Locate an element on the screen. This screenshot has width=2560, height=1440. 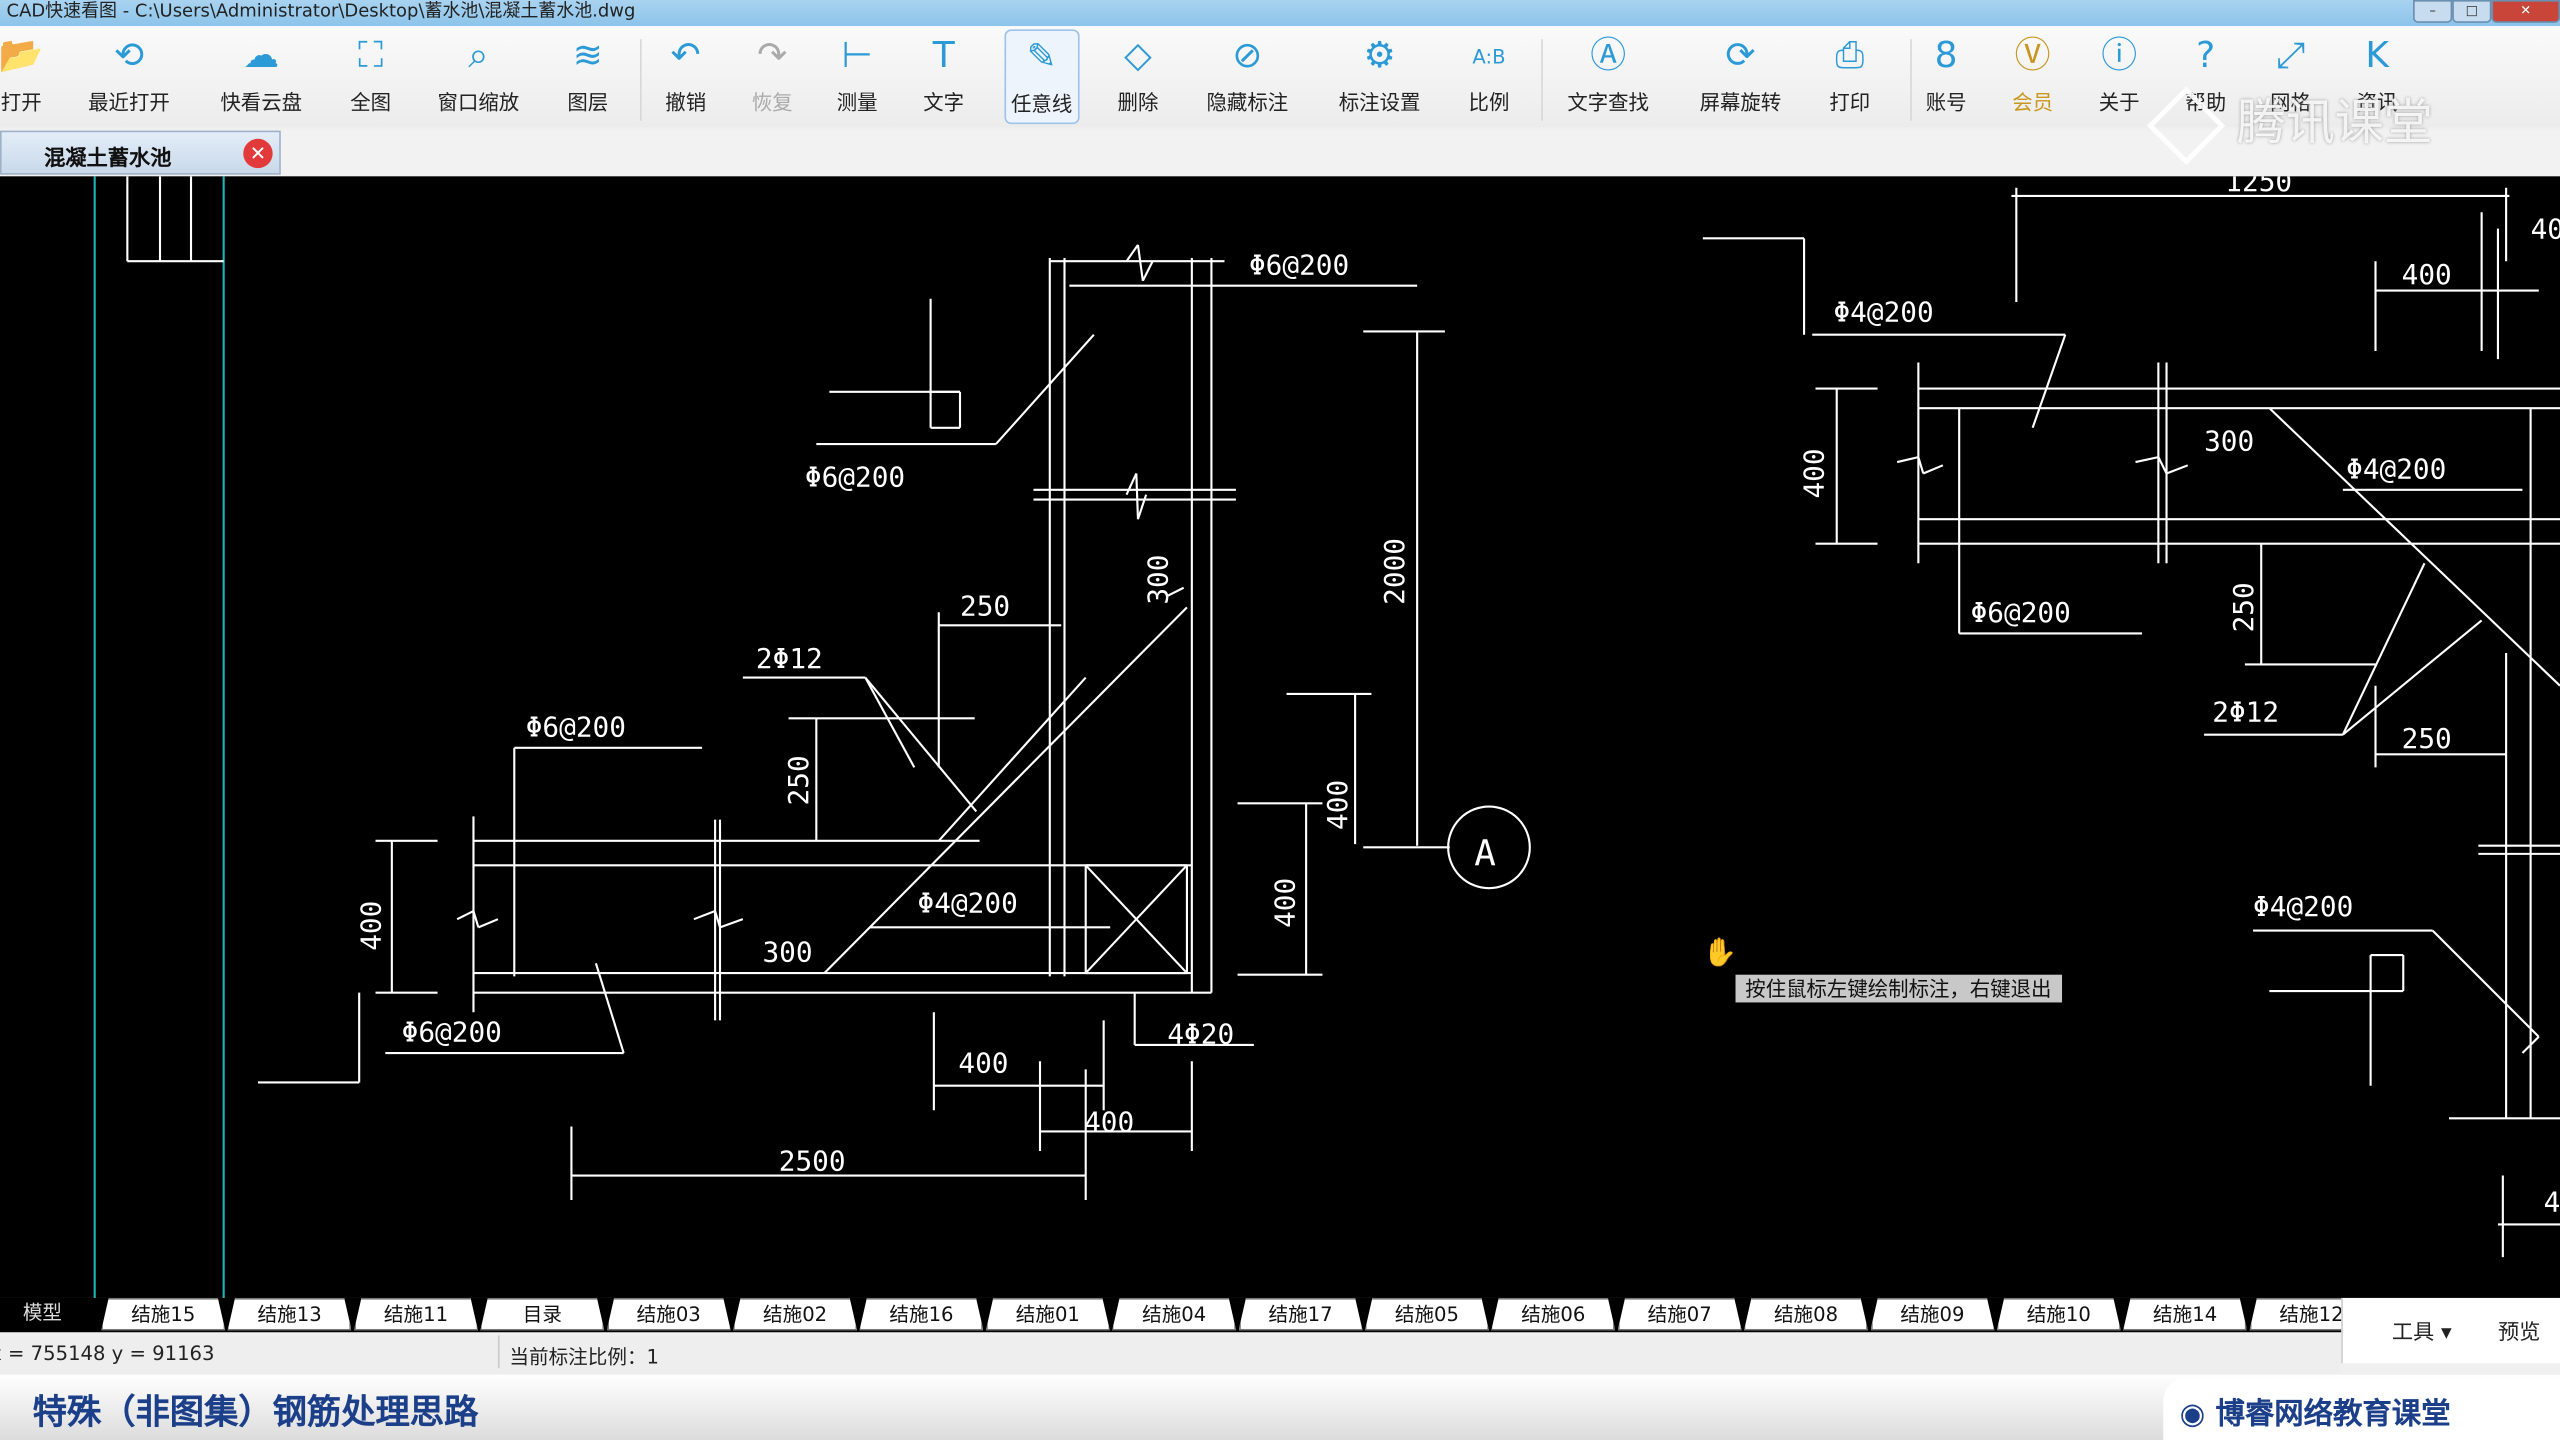
watermark-logo-icon is located at coordinates (2186, 125).